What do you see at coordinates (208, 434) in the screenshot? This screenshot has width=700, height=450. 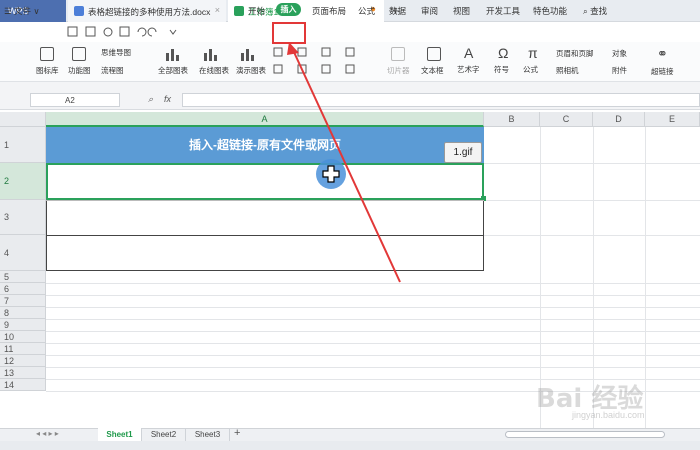 I see `sheet-tab-3: Sheet3` at bounding box center [208, 434].